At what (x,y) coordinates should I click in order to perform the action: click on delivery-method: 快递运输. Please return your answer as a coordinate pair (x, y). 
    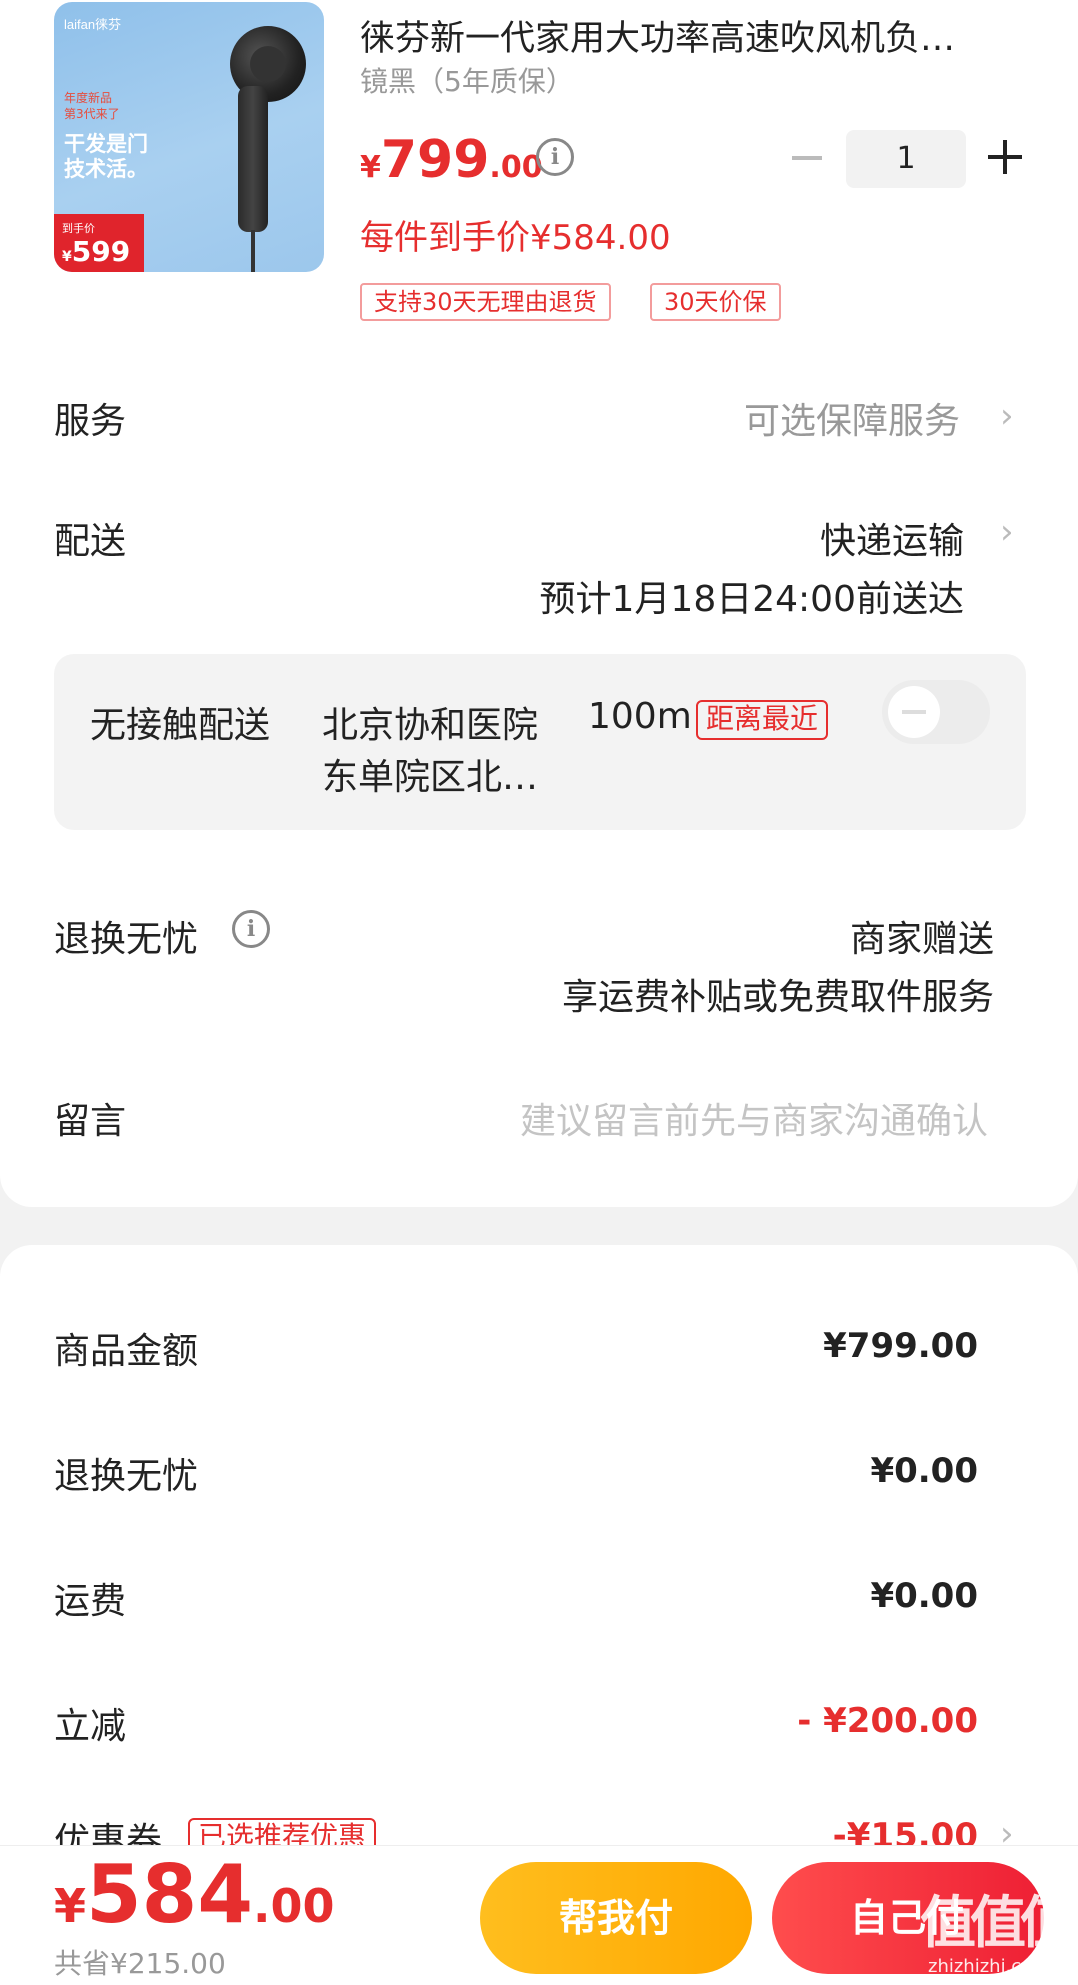
    Looking at the image, I should click on (892, 538).